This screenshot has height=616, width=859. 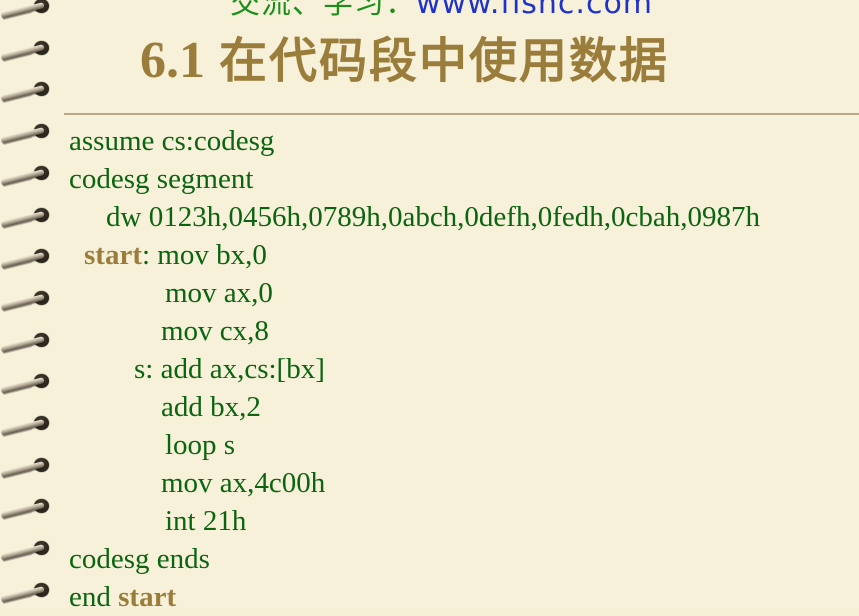 I want to click on code-line-5: mov ax,0, so click(x=219, y=293).